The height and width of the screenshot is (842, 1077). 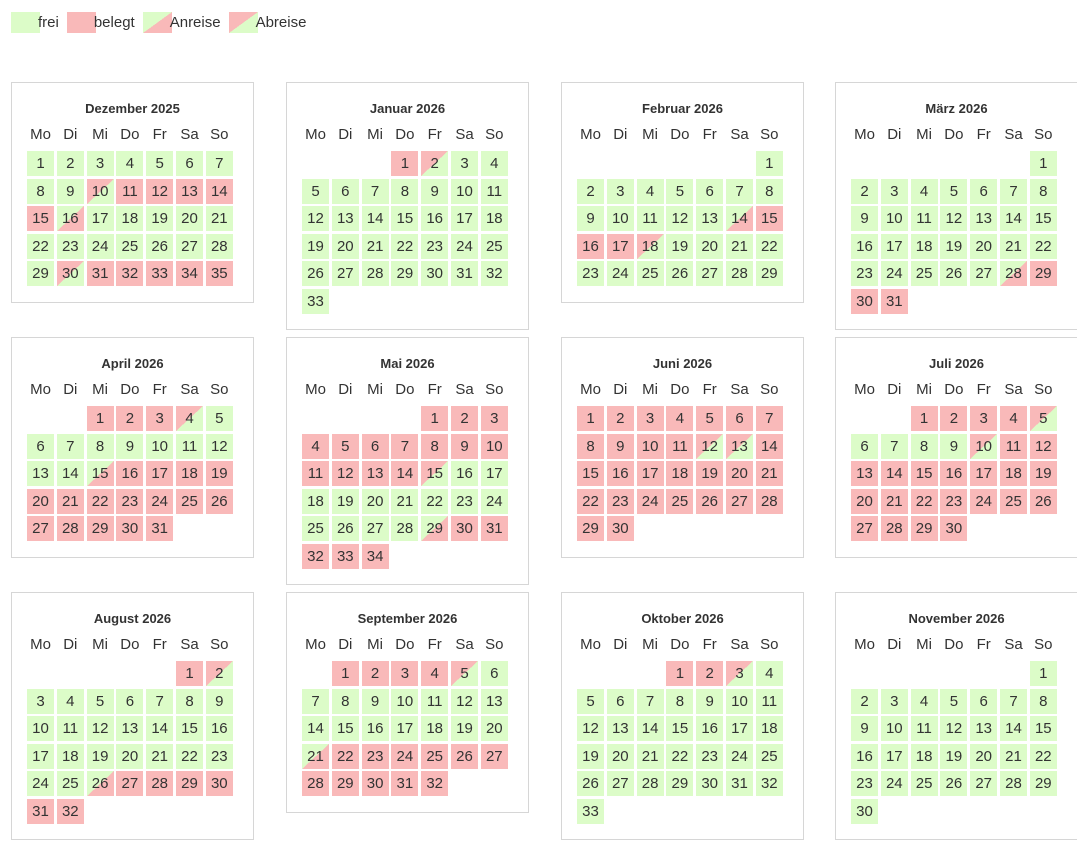 I want to click on day-cell: 11, so click(x=315, y=473).